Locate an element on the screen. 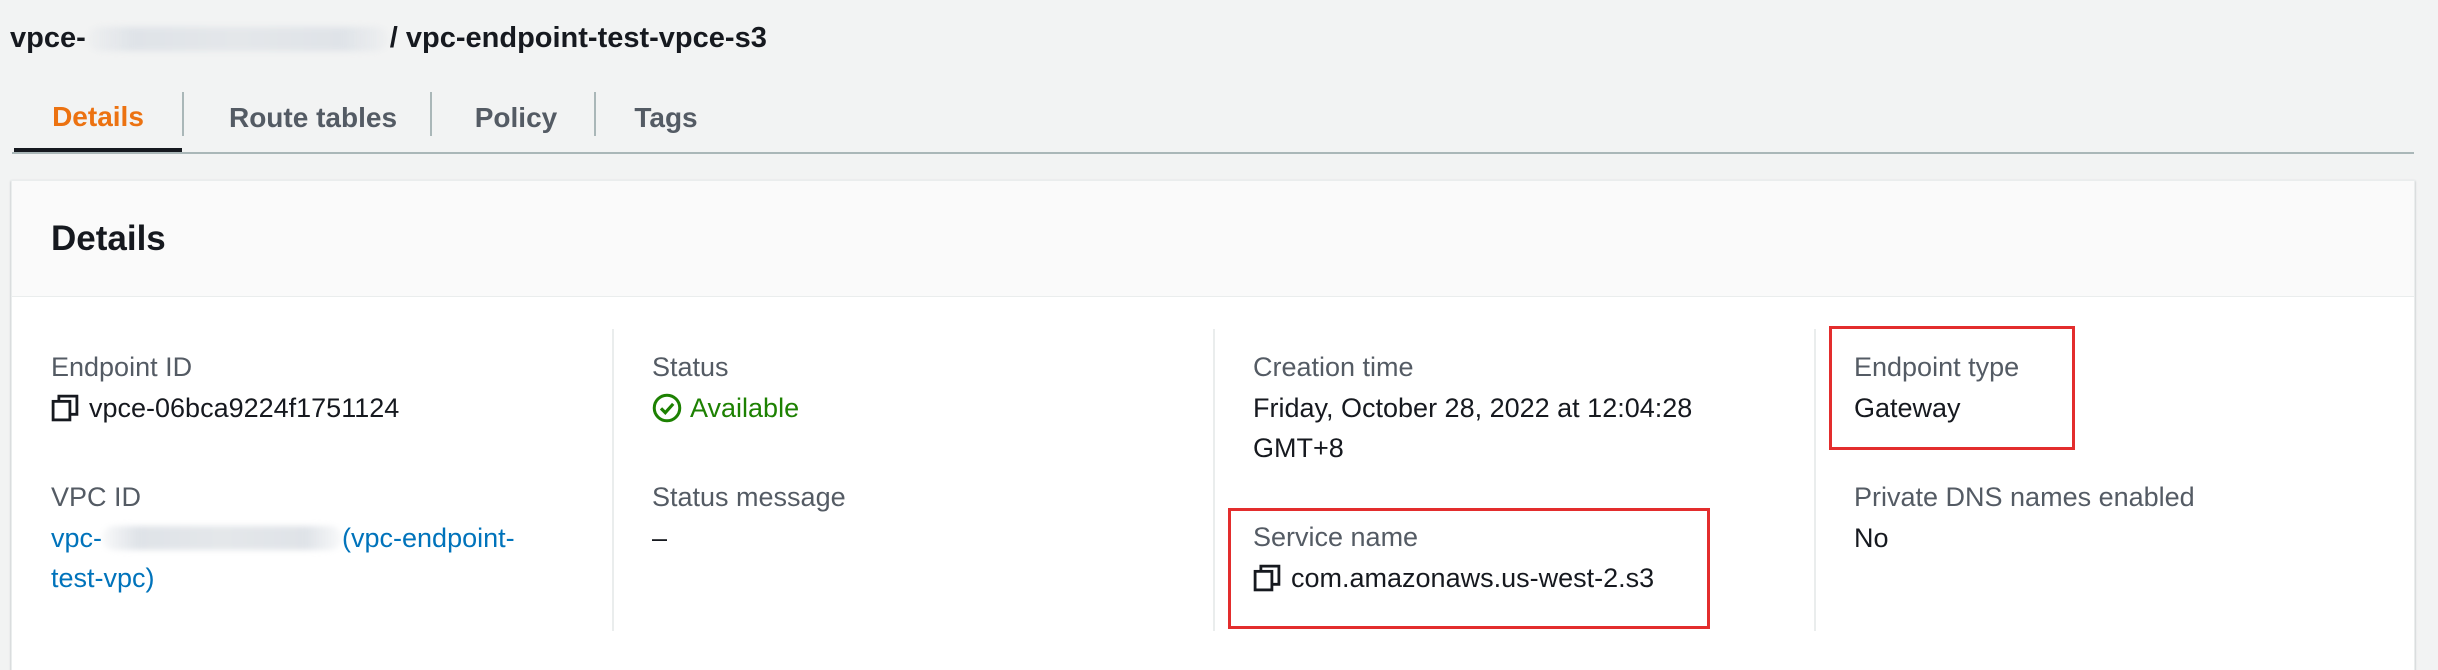 Image resolution: width=2438 pixels, height=670 pixels. endpoint-type-field: Endpoint type Gateway is located at coordinates (1936, 388).